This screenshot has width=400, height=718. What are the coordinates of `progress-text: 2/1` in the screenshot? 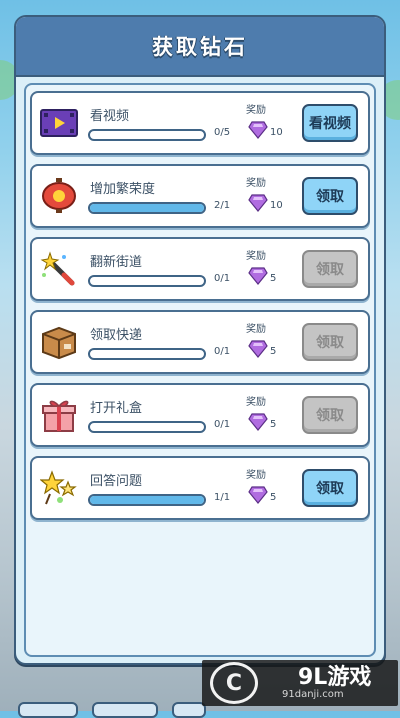 It's located at (222, 205).